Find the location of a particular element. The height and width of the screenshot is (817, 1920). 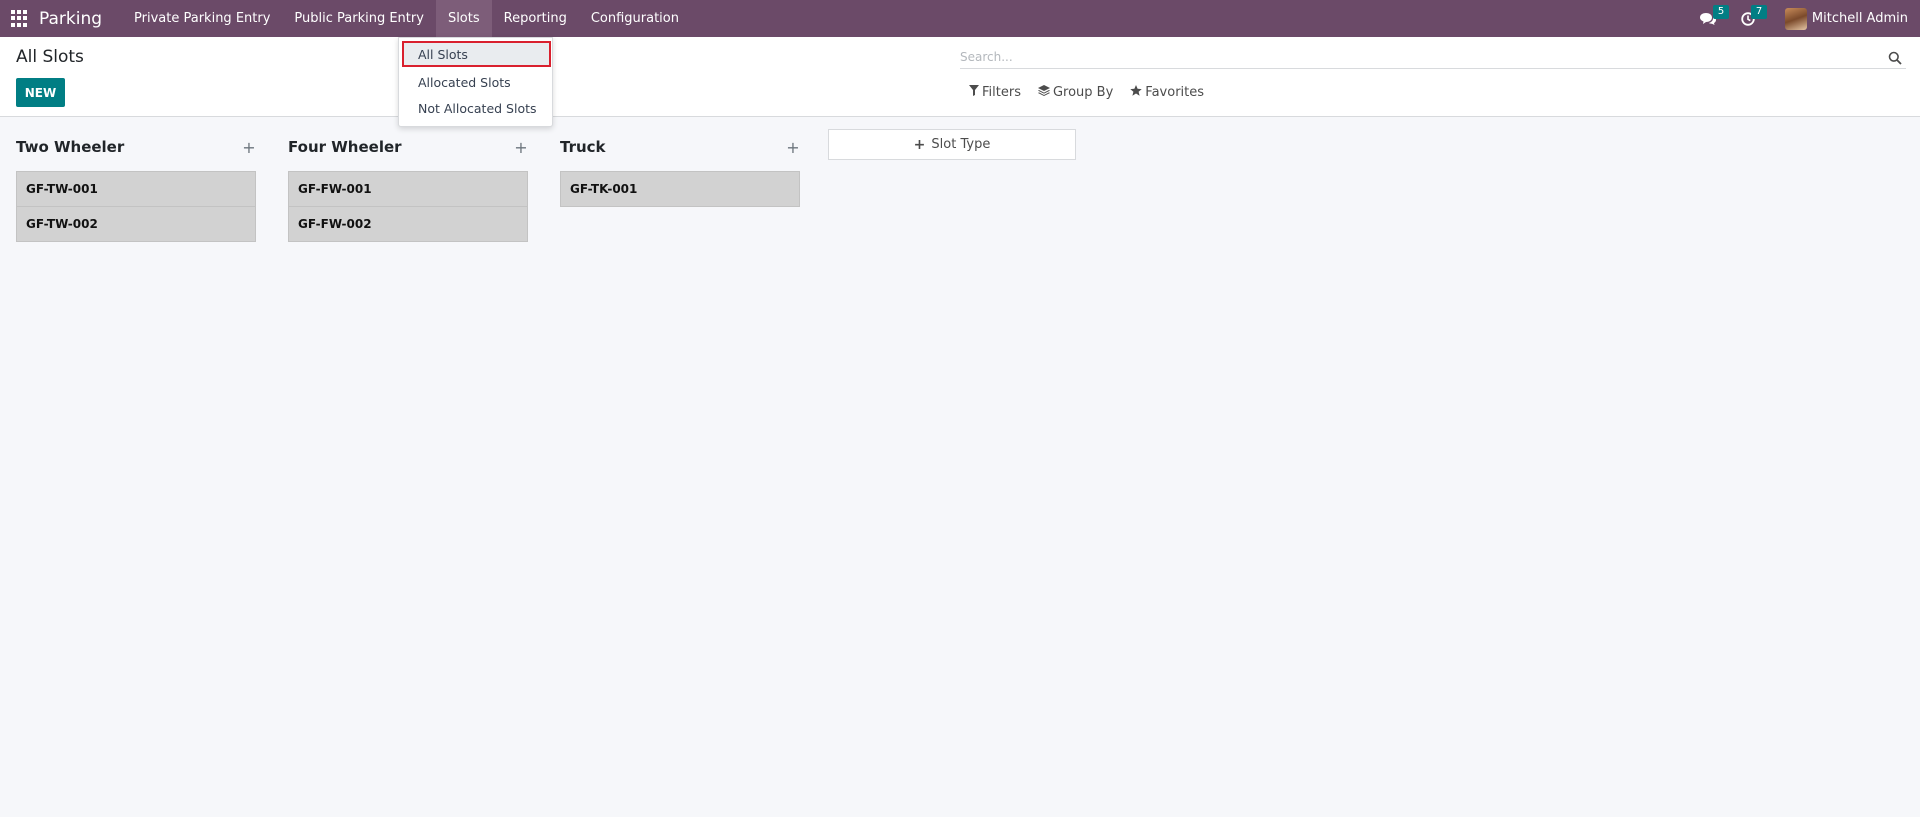

column-header: Two Wheeler + is located at coordinates (136, 145).